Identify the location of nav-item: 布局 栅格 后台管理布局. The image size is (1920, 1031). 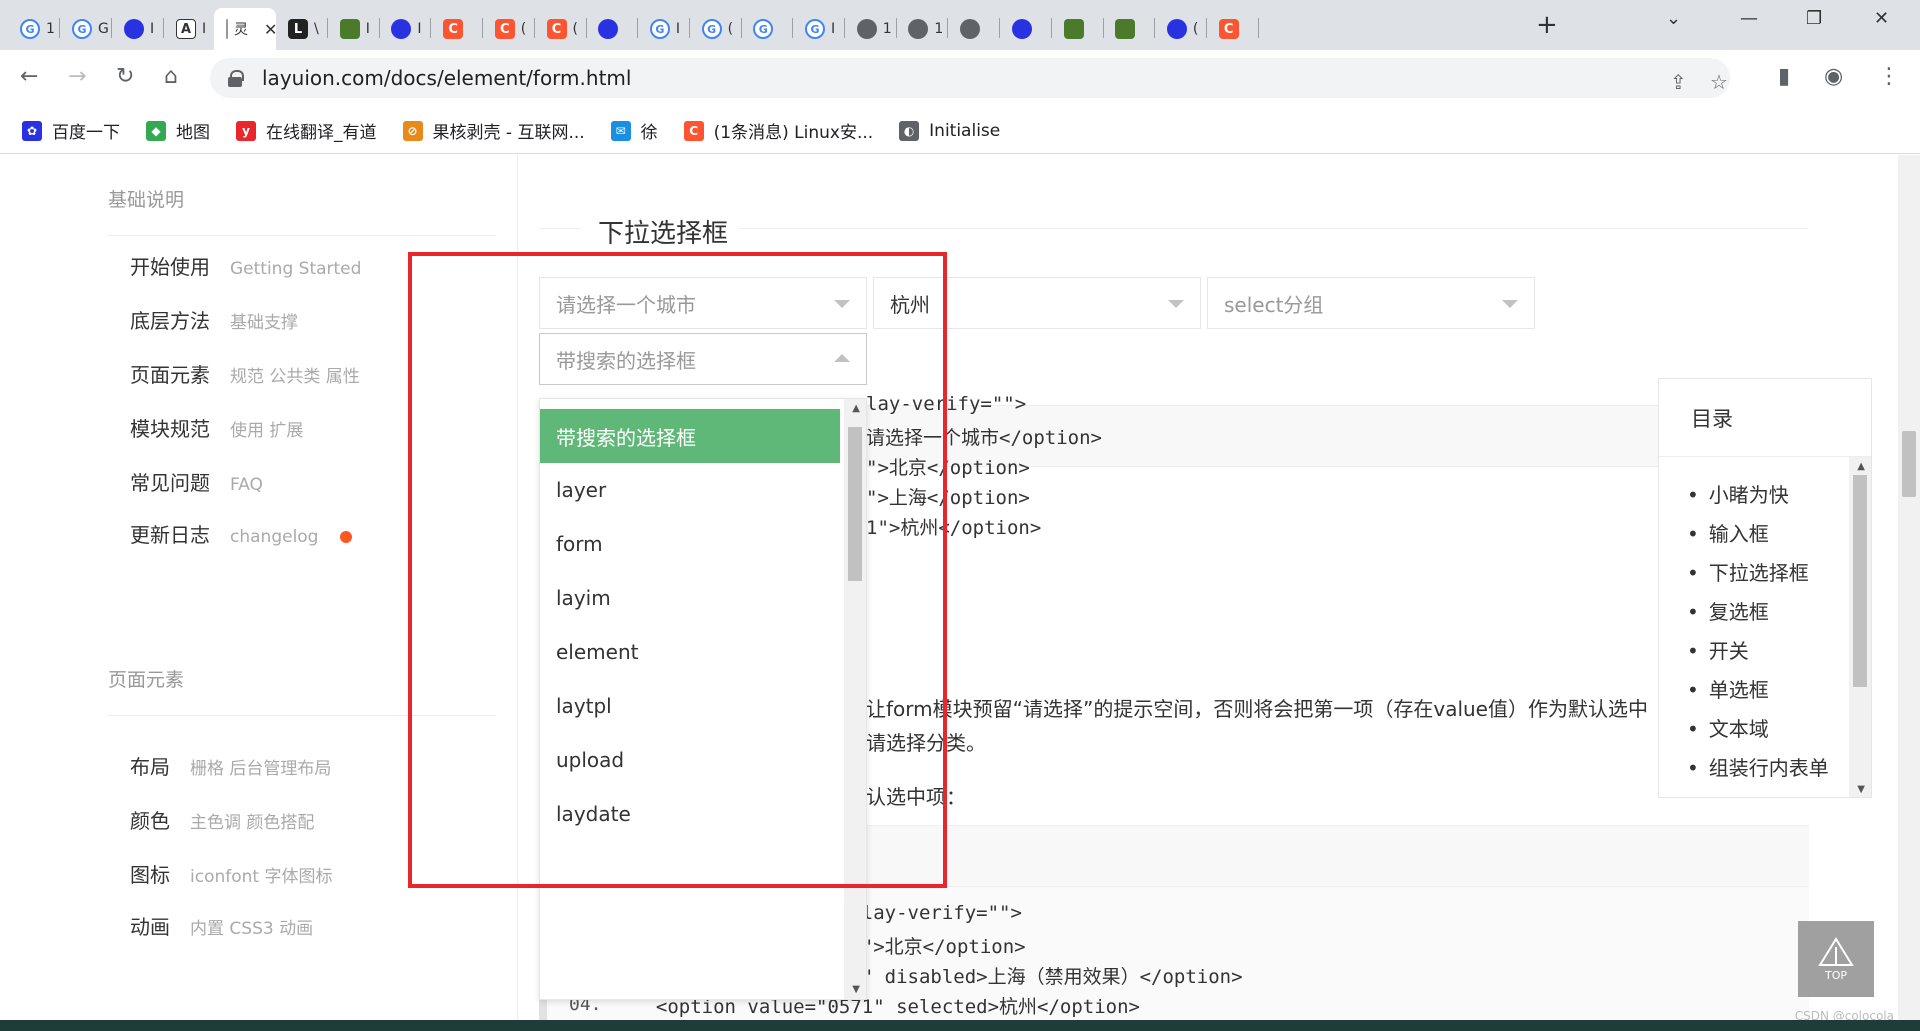
(230, 765).